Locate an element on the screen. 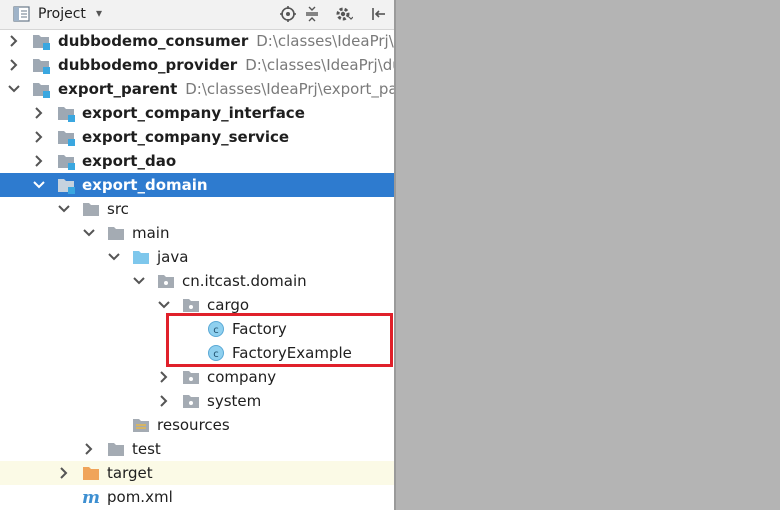 This screenshot has height=510, width=780. project-view-title: Project is located at coordinates (62, 14).